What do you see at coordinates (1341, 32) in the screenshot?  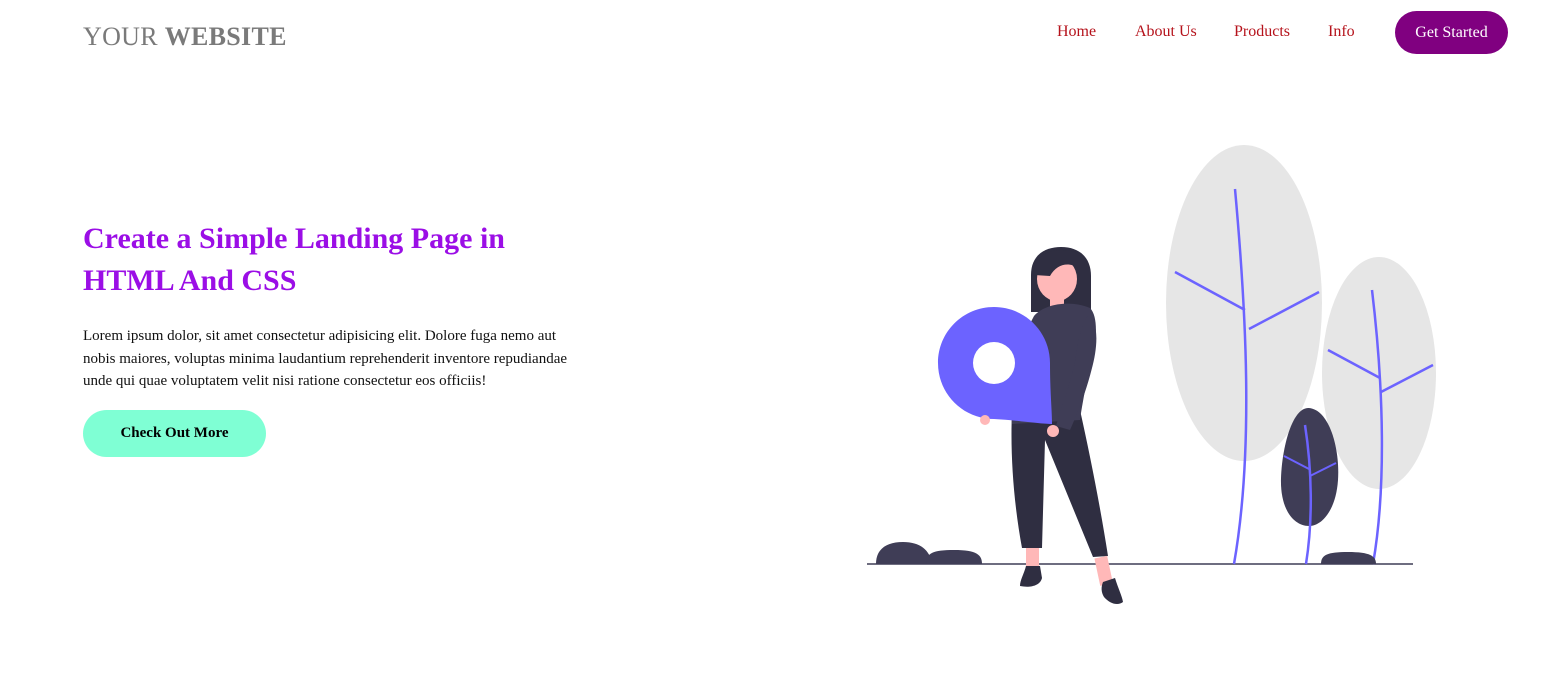 I see `nav-link-info: Info` at bounding box center [1341, 32].